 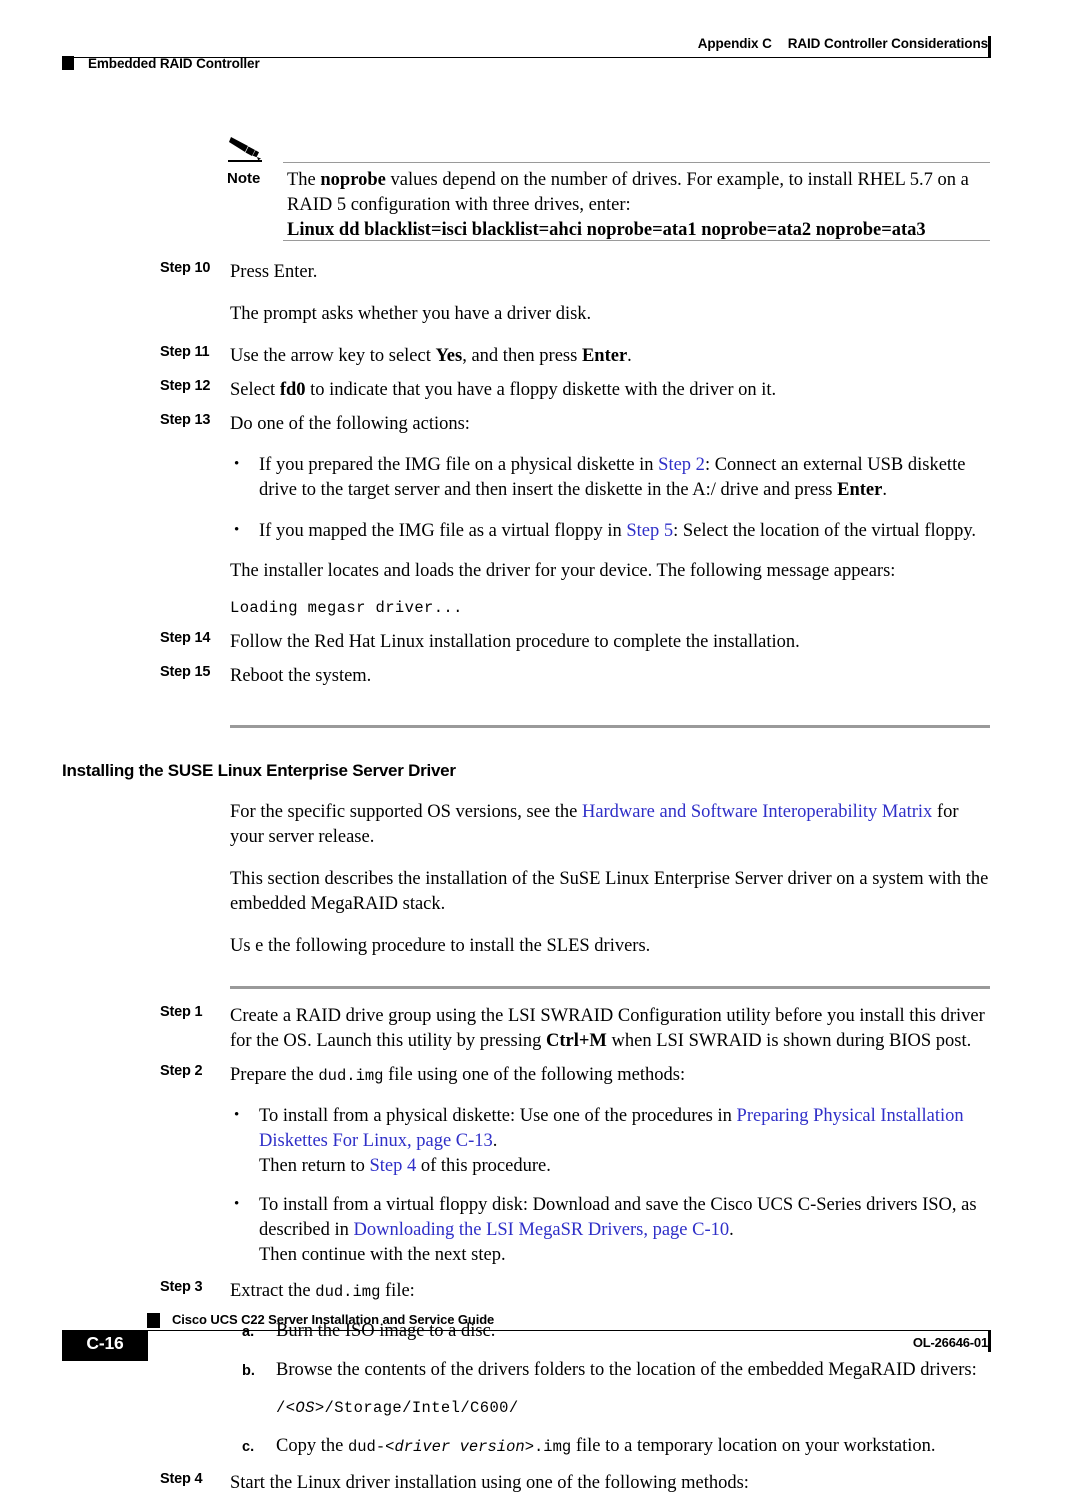 What do you see at coordinates (449, 356) in the screenshot?
I see `step-bold-yes: Yes` at bounding box center [449, 356].